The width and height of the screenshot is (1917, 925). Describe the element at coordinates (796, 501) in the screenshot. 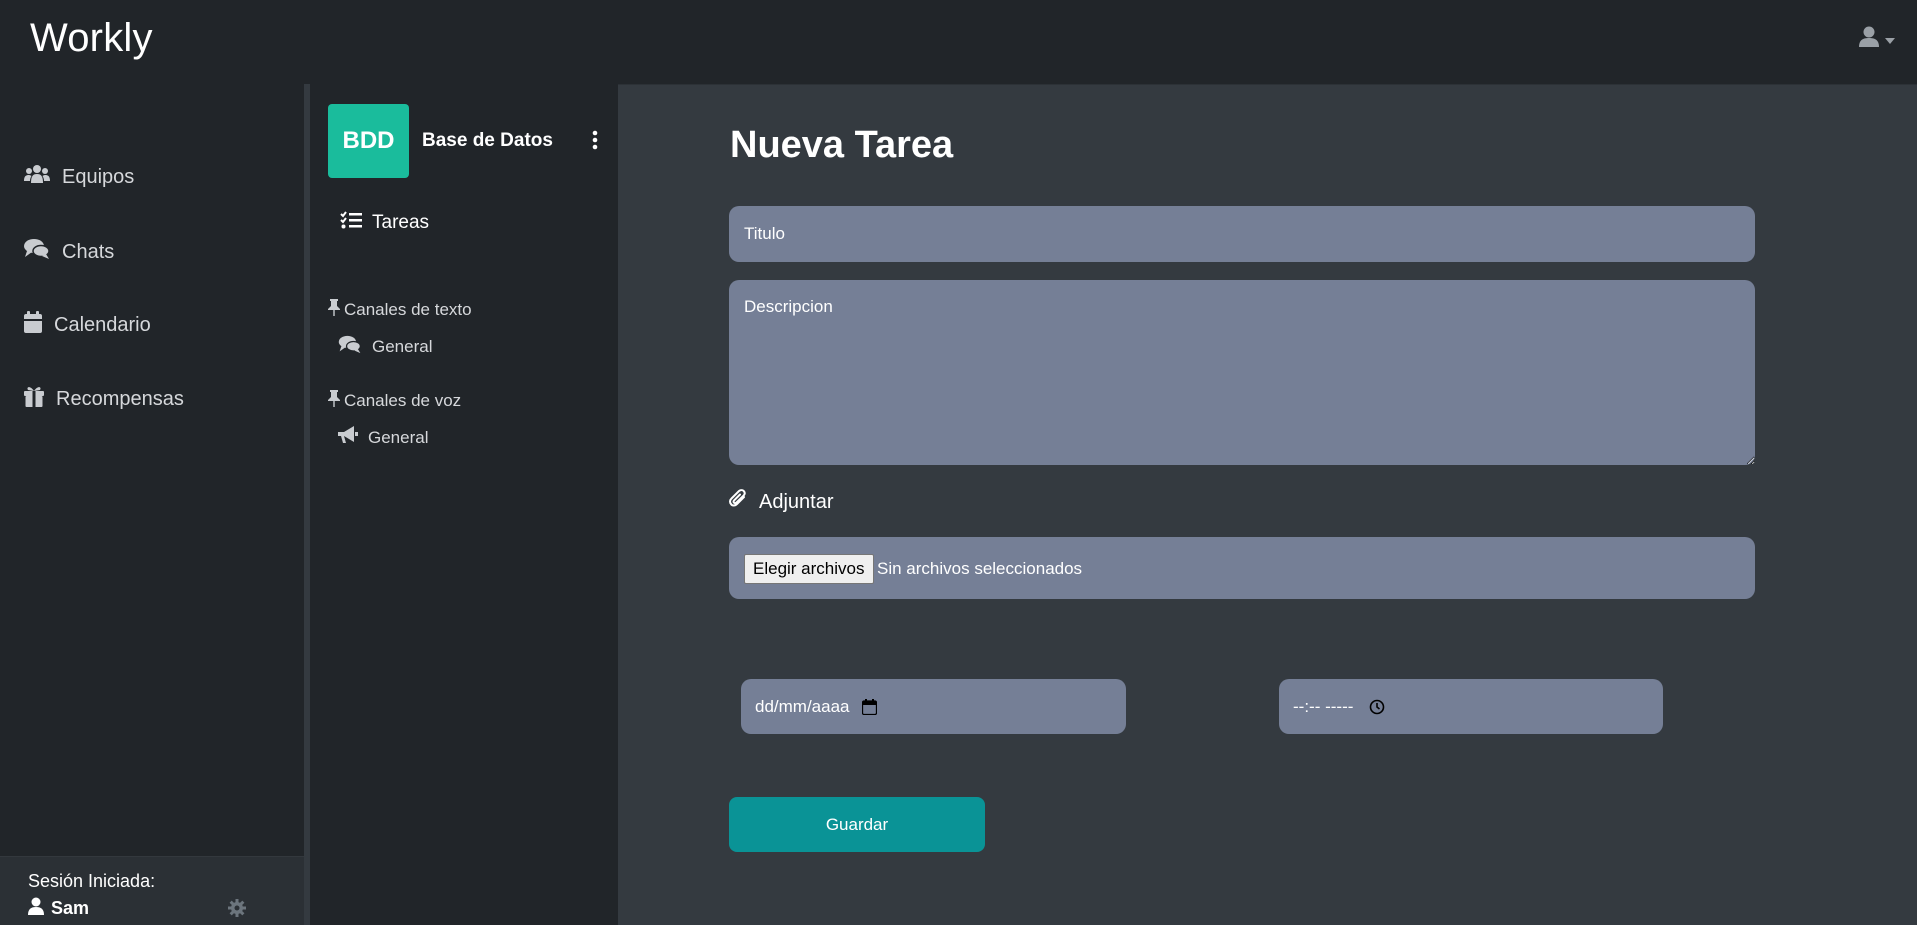

I see `attach-text: Adjuntar` at that location.